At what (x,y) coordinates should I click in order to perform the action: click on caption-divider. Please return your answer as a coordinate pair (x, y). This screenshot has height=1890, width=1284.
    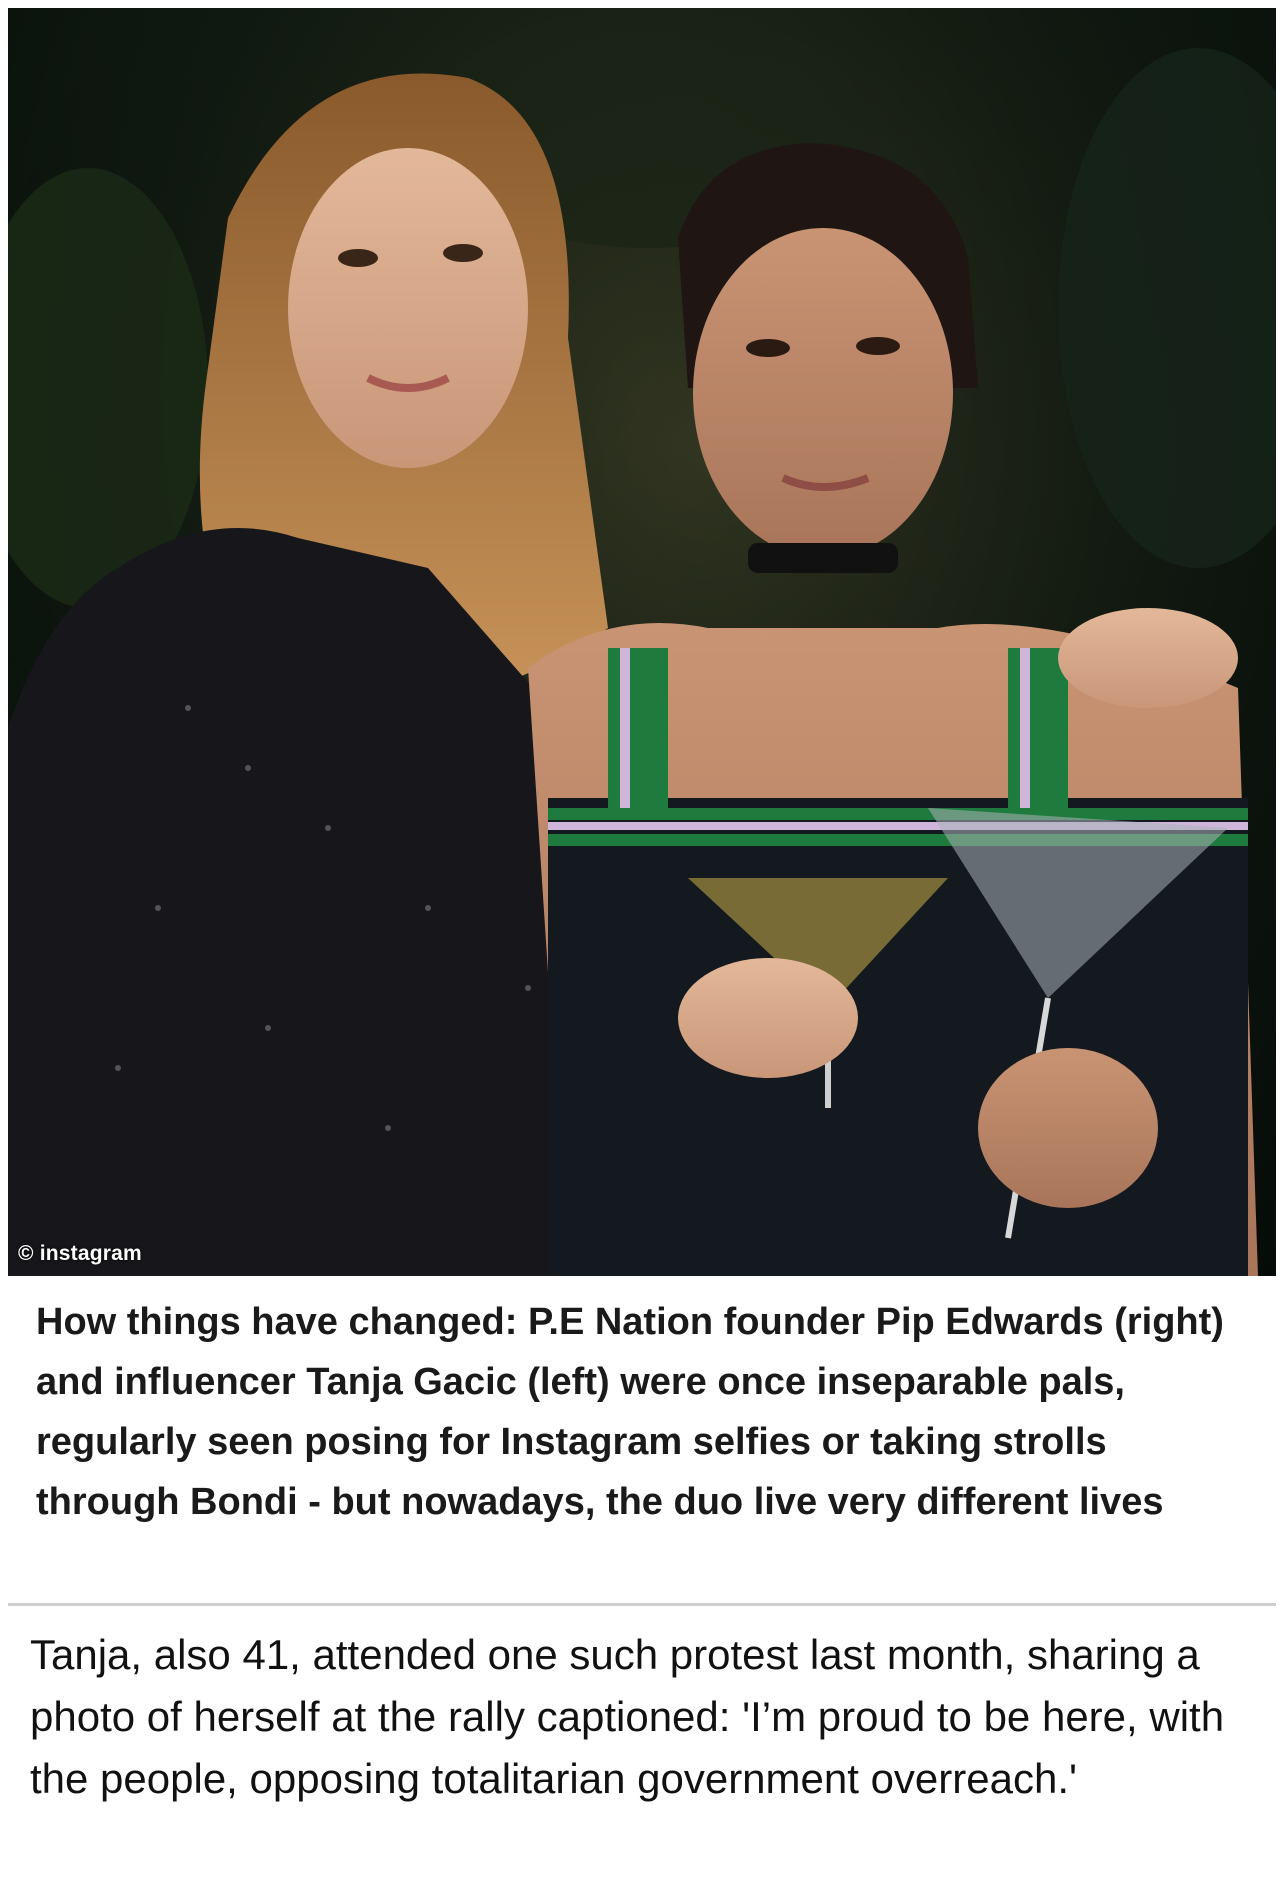
    Looking at the image, I should click on (642, 1604).